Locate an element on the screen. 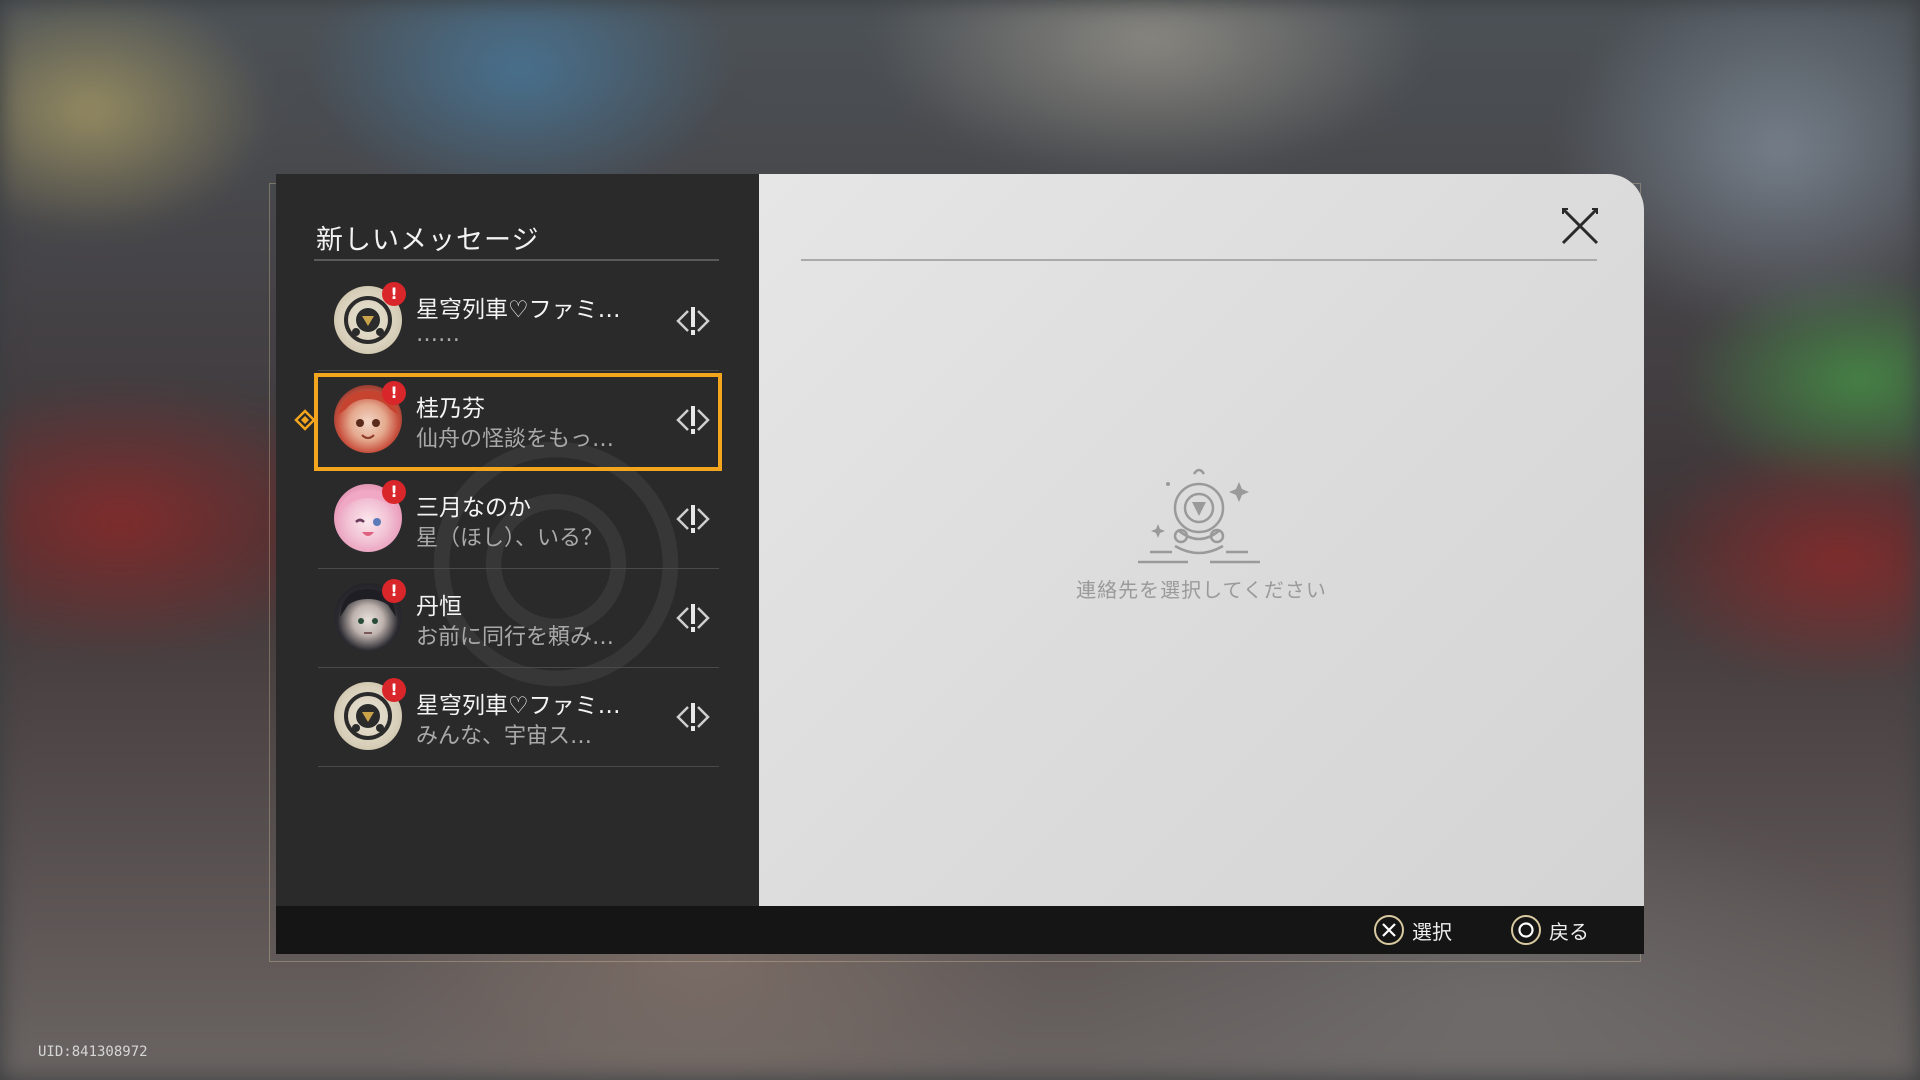  back-hint-label: 戻る is located at coordinates (1569, 931).